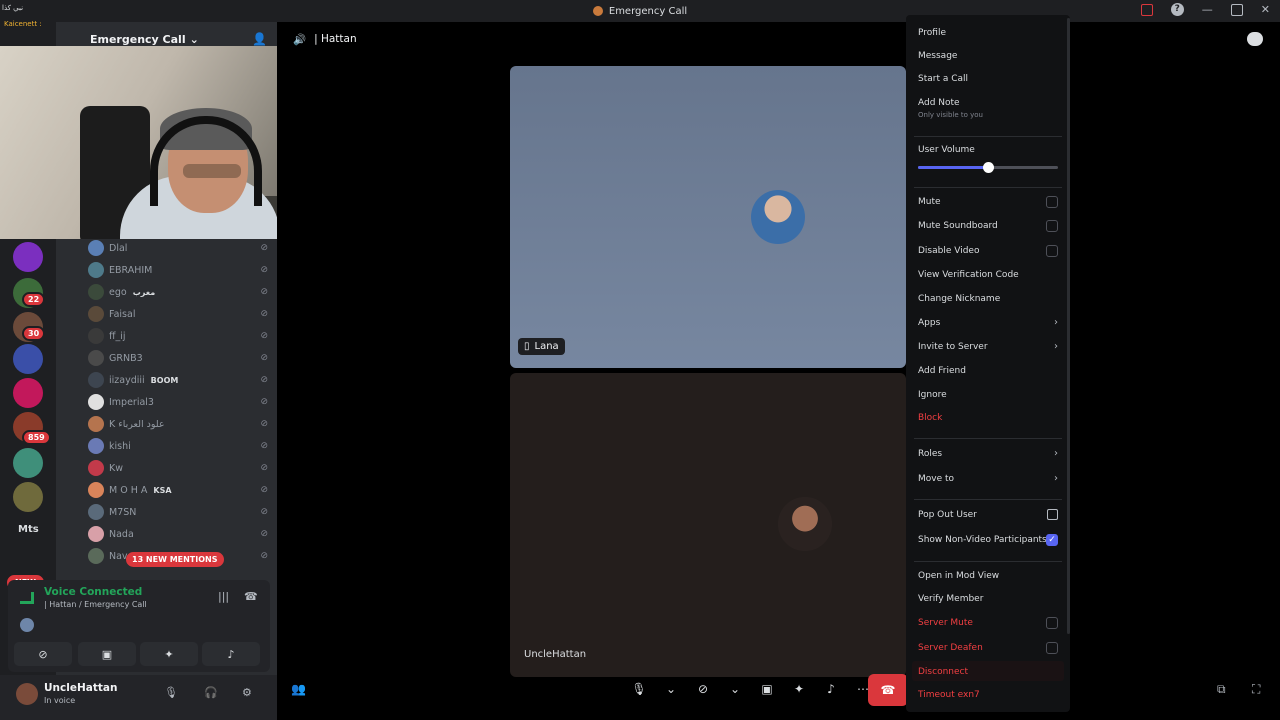 This screenshot has width=1280, height=720. I want to click on inbox-icon, so click(1146, 9).